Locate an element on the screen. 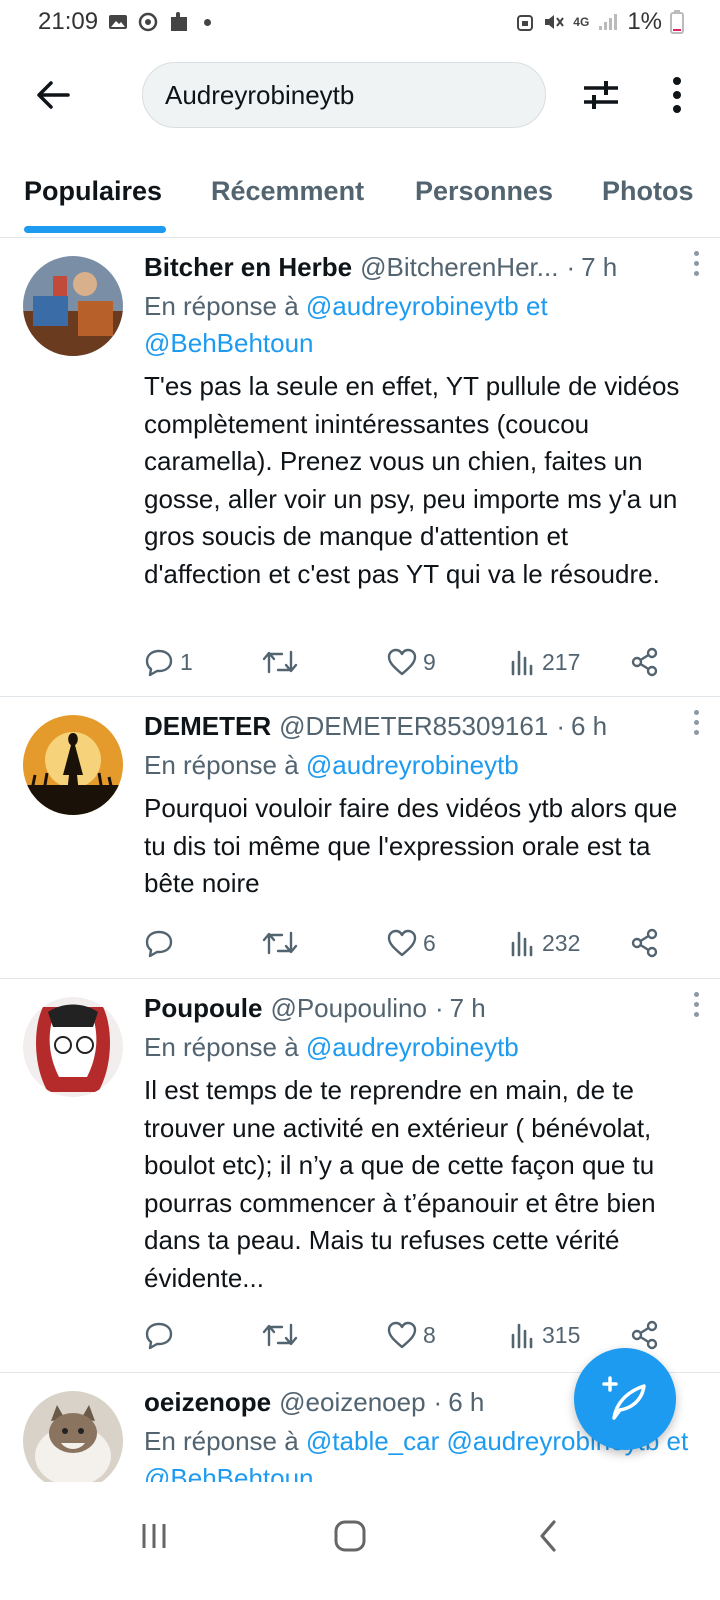 The image size is (720, 1600). views-button: 232 is located at coordinates (545, 943).